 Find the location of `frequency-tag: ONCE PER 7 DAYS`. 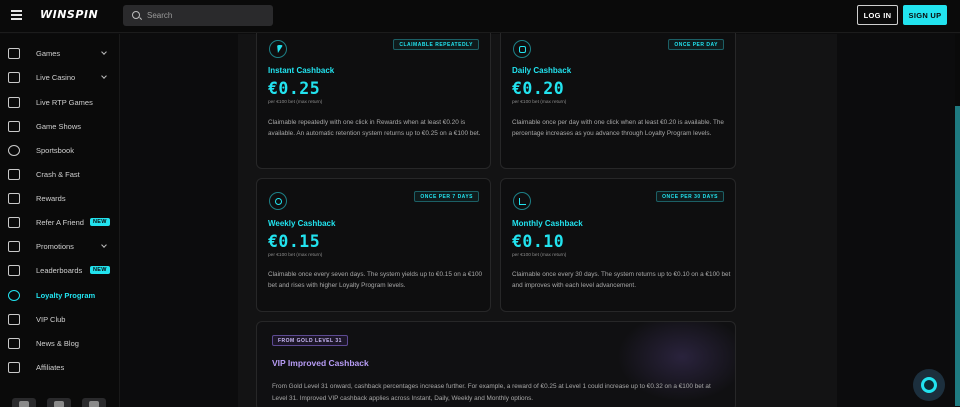

frequency-tag: ONCE PER 7 DAYS is located at coordinates (446, 196).